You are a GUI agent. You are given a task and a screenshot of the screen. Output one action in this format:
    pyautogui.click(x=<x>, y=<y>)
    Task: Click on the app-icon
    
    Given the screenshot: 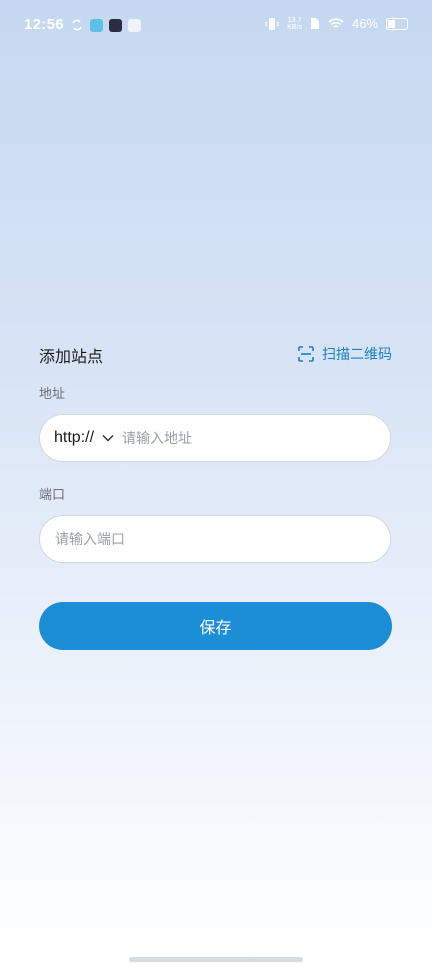 What is the action you would take?
    pyautogui.click(x=96, y=25)
    